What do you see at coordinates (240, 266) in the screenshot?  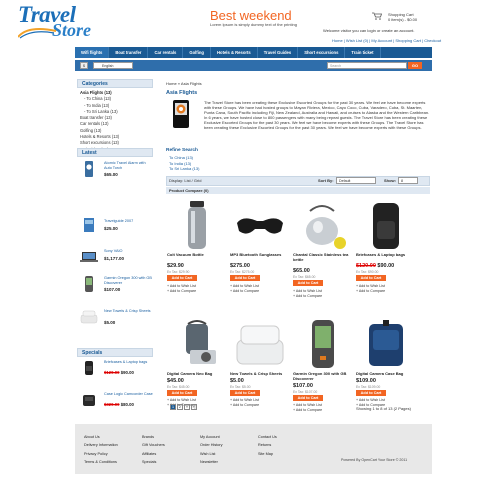 I see `product-price: $275.00` at bounding box center [240, 266].